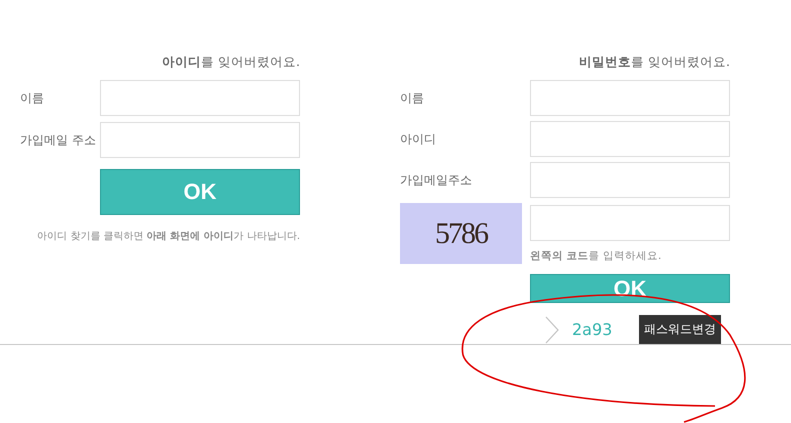 This screenshot has width=791, height=423. Describe the element at coordinates (58, 140) in the screenshot. I see `field-label: 가입메일 주소` at that location.